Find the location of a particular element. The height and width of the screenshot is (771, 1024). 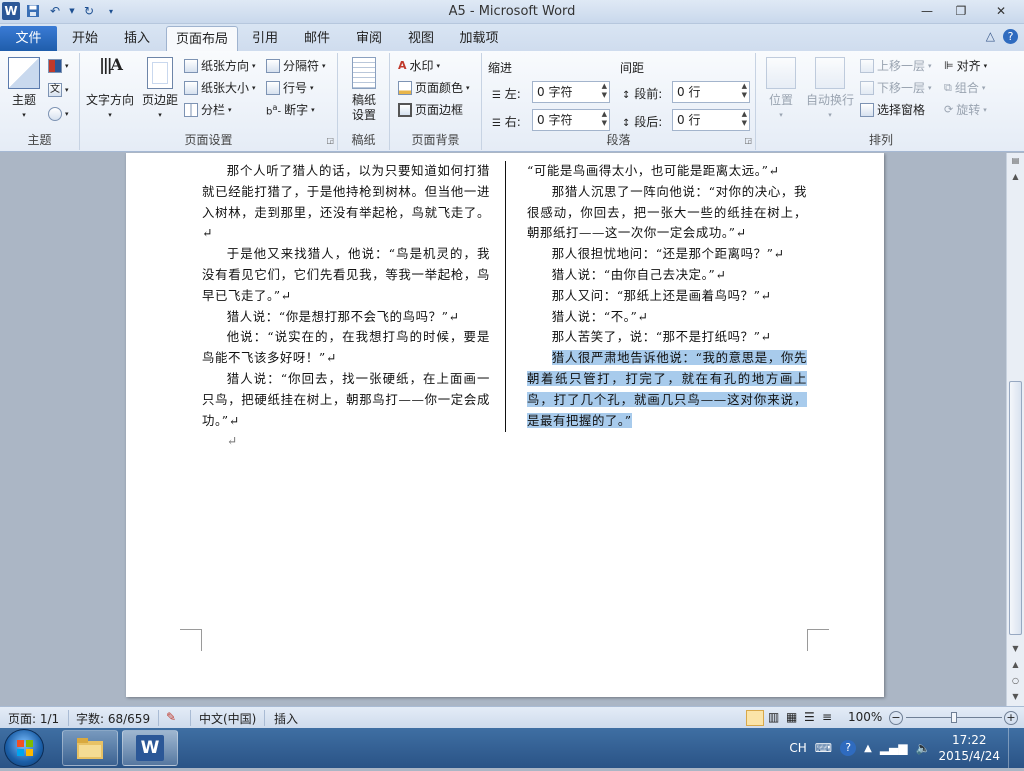

tab-home: 开始 is located at coordinates (85, 38).